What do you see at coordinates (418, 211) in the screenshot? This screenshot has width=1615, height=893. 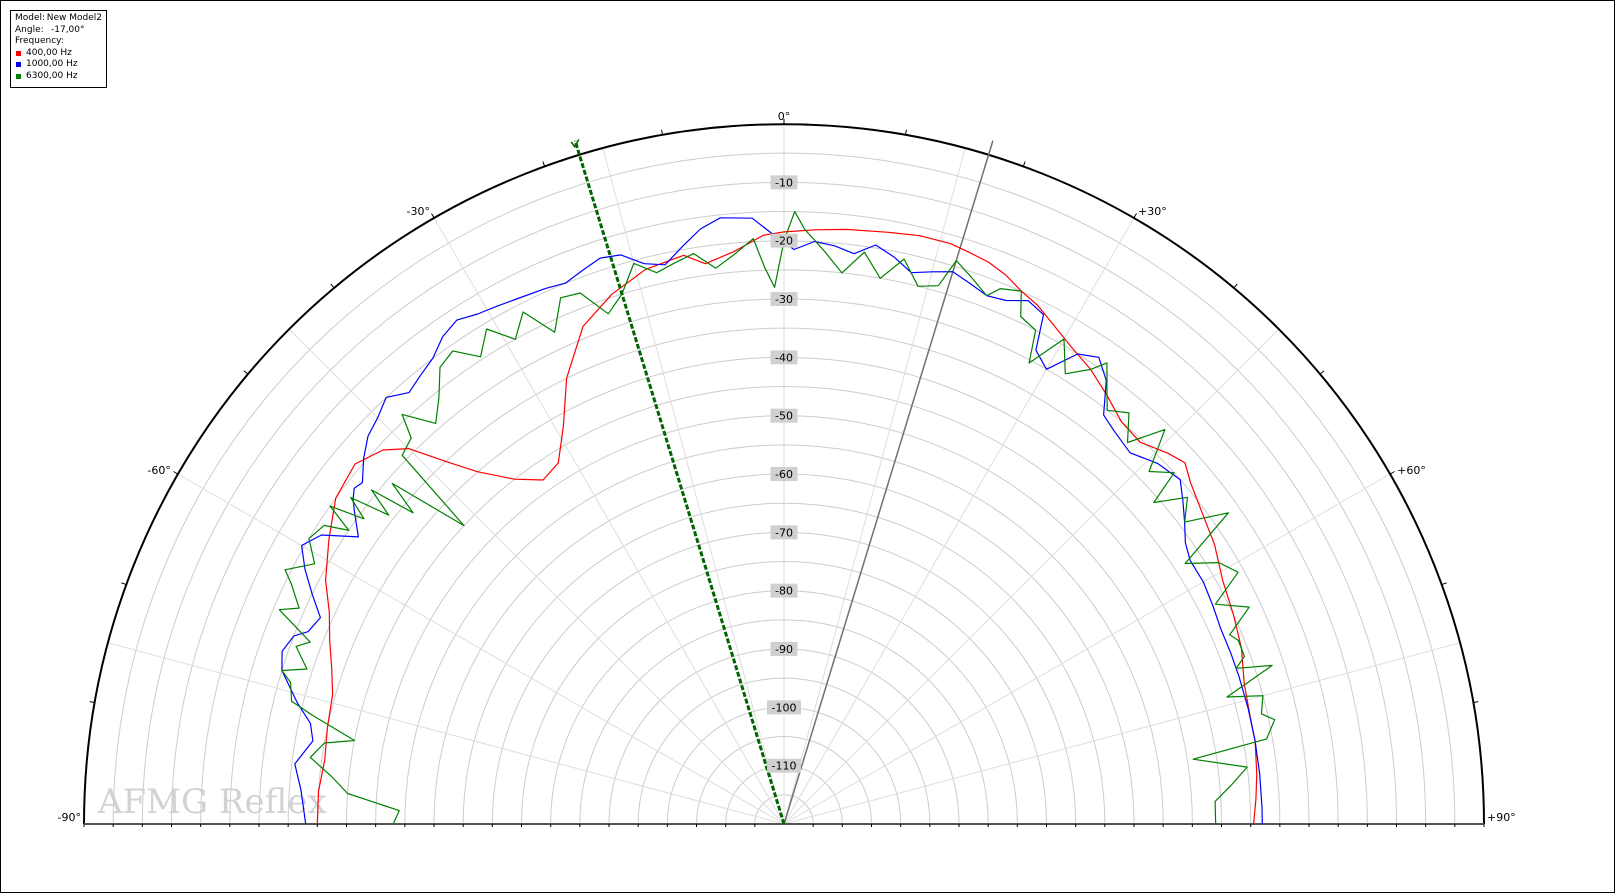 I see `angle-tick-label: -30°` at bounding box center [418, 211].